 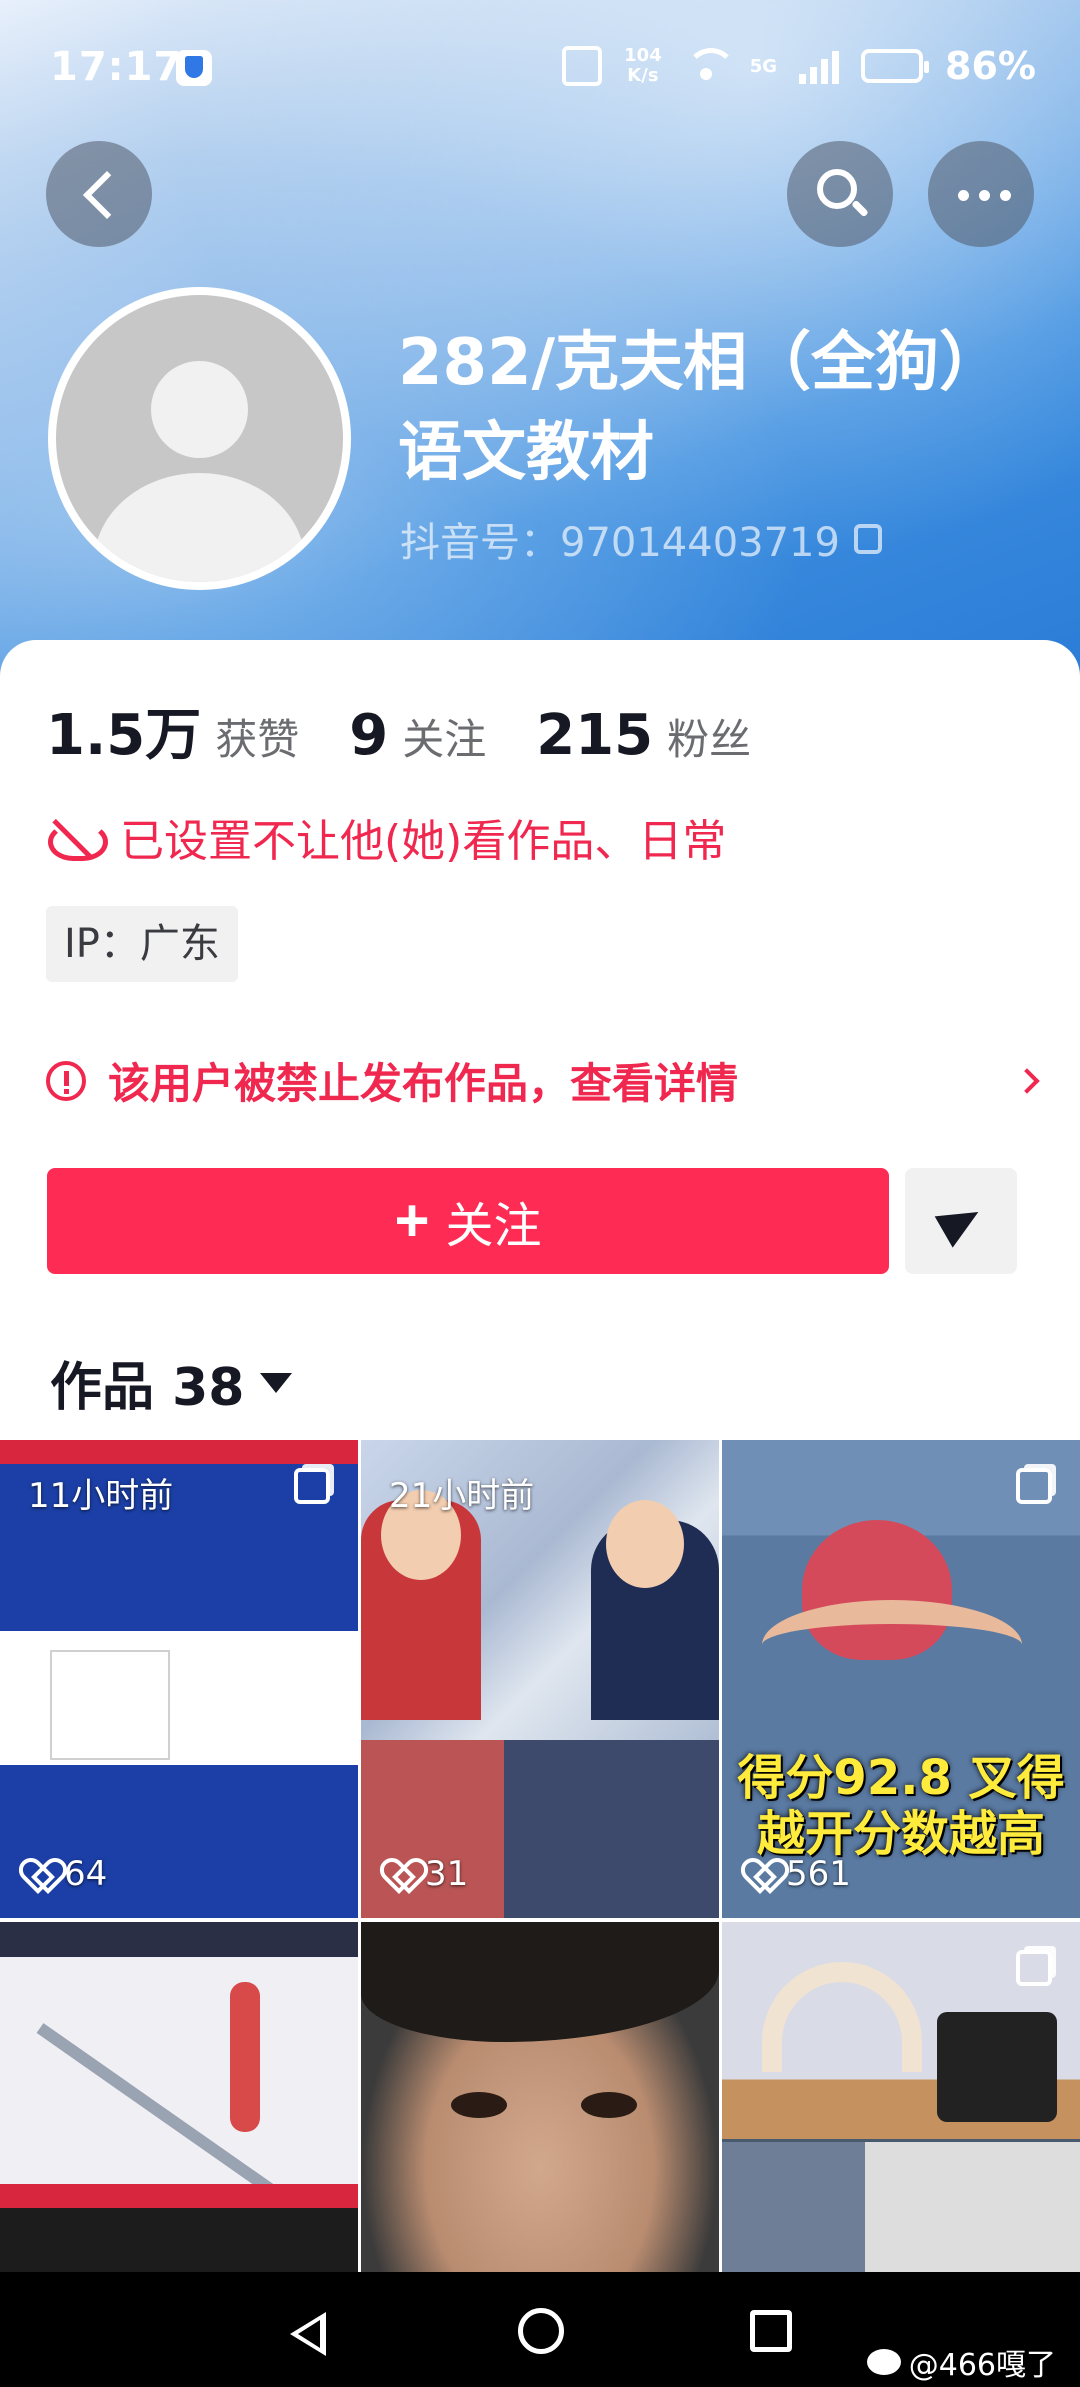 I want to click on network-speed: 104 K/s, so click(x=643, y=66).